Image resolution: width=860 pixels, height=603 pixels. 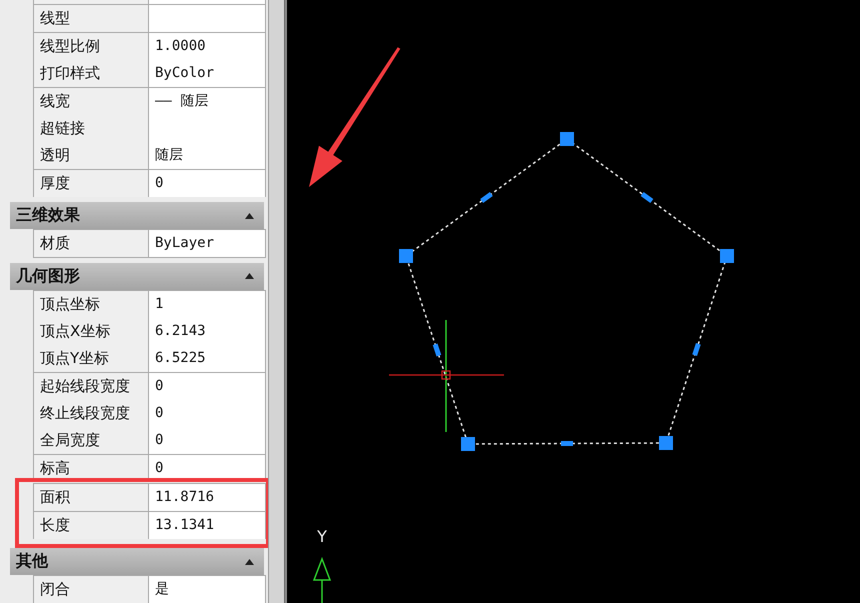 What do you see at coordinates (207, 589) in the screenshot?
I see `property-value: 是` at bounding box center [207, 589].